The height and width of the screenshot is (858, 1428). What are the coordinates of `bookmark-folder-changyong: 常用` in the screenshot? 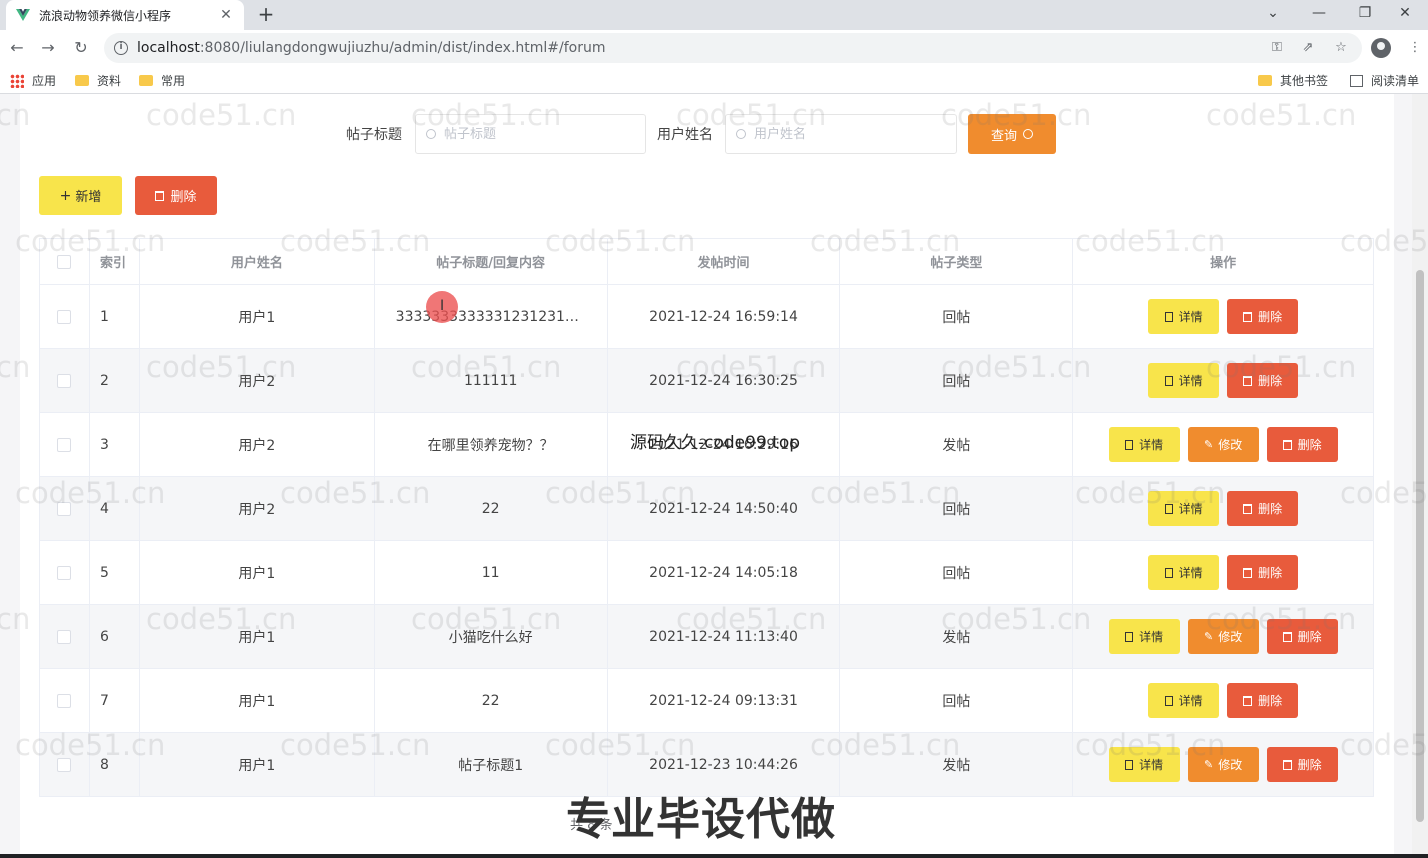 It's located at (162, 80).